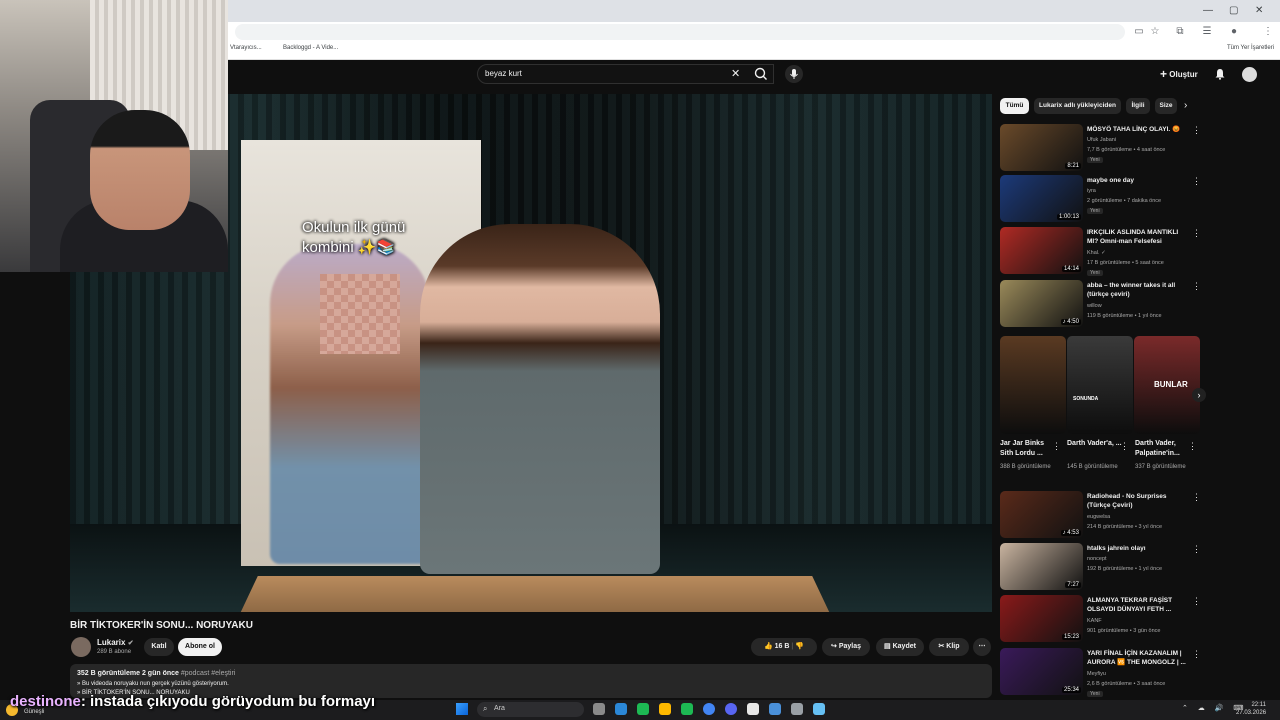  I want to click on new-badge: Yeni, so click(1095, 694).